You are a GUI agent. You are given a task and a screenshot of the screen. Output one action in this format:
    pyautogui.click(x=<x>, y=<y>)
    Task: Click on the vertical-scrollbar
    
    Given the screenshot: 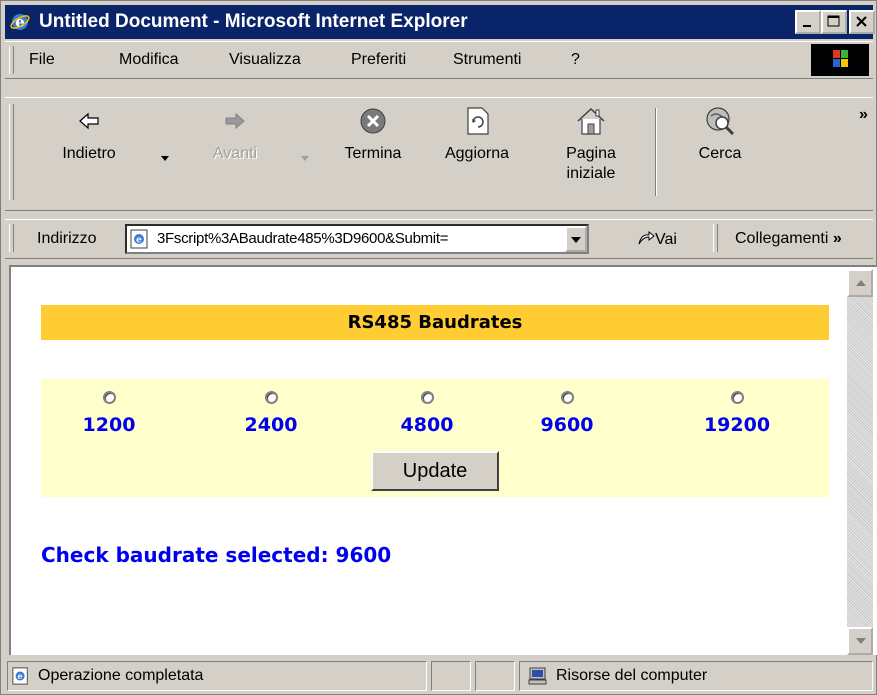 What is the action you would take?
    pyautogui.click(x=860, y=462)
    